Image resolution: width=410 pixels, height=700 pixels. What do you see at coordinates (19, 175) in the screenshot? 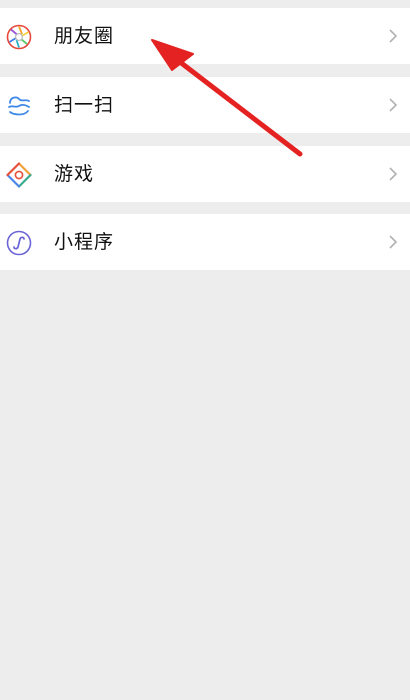
I see `games-icon` at bounding box center [19, 175].